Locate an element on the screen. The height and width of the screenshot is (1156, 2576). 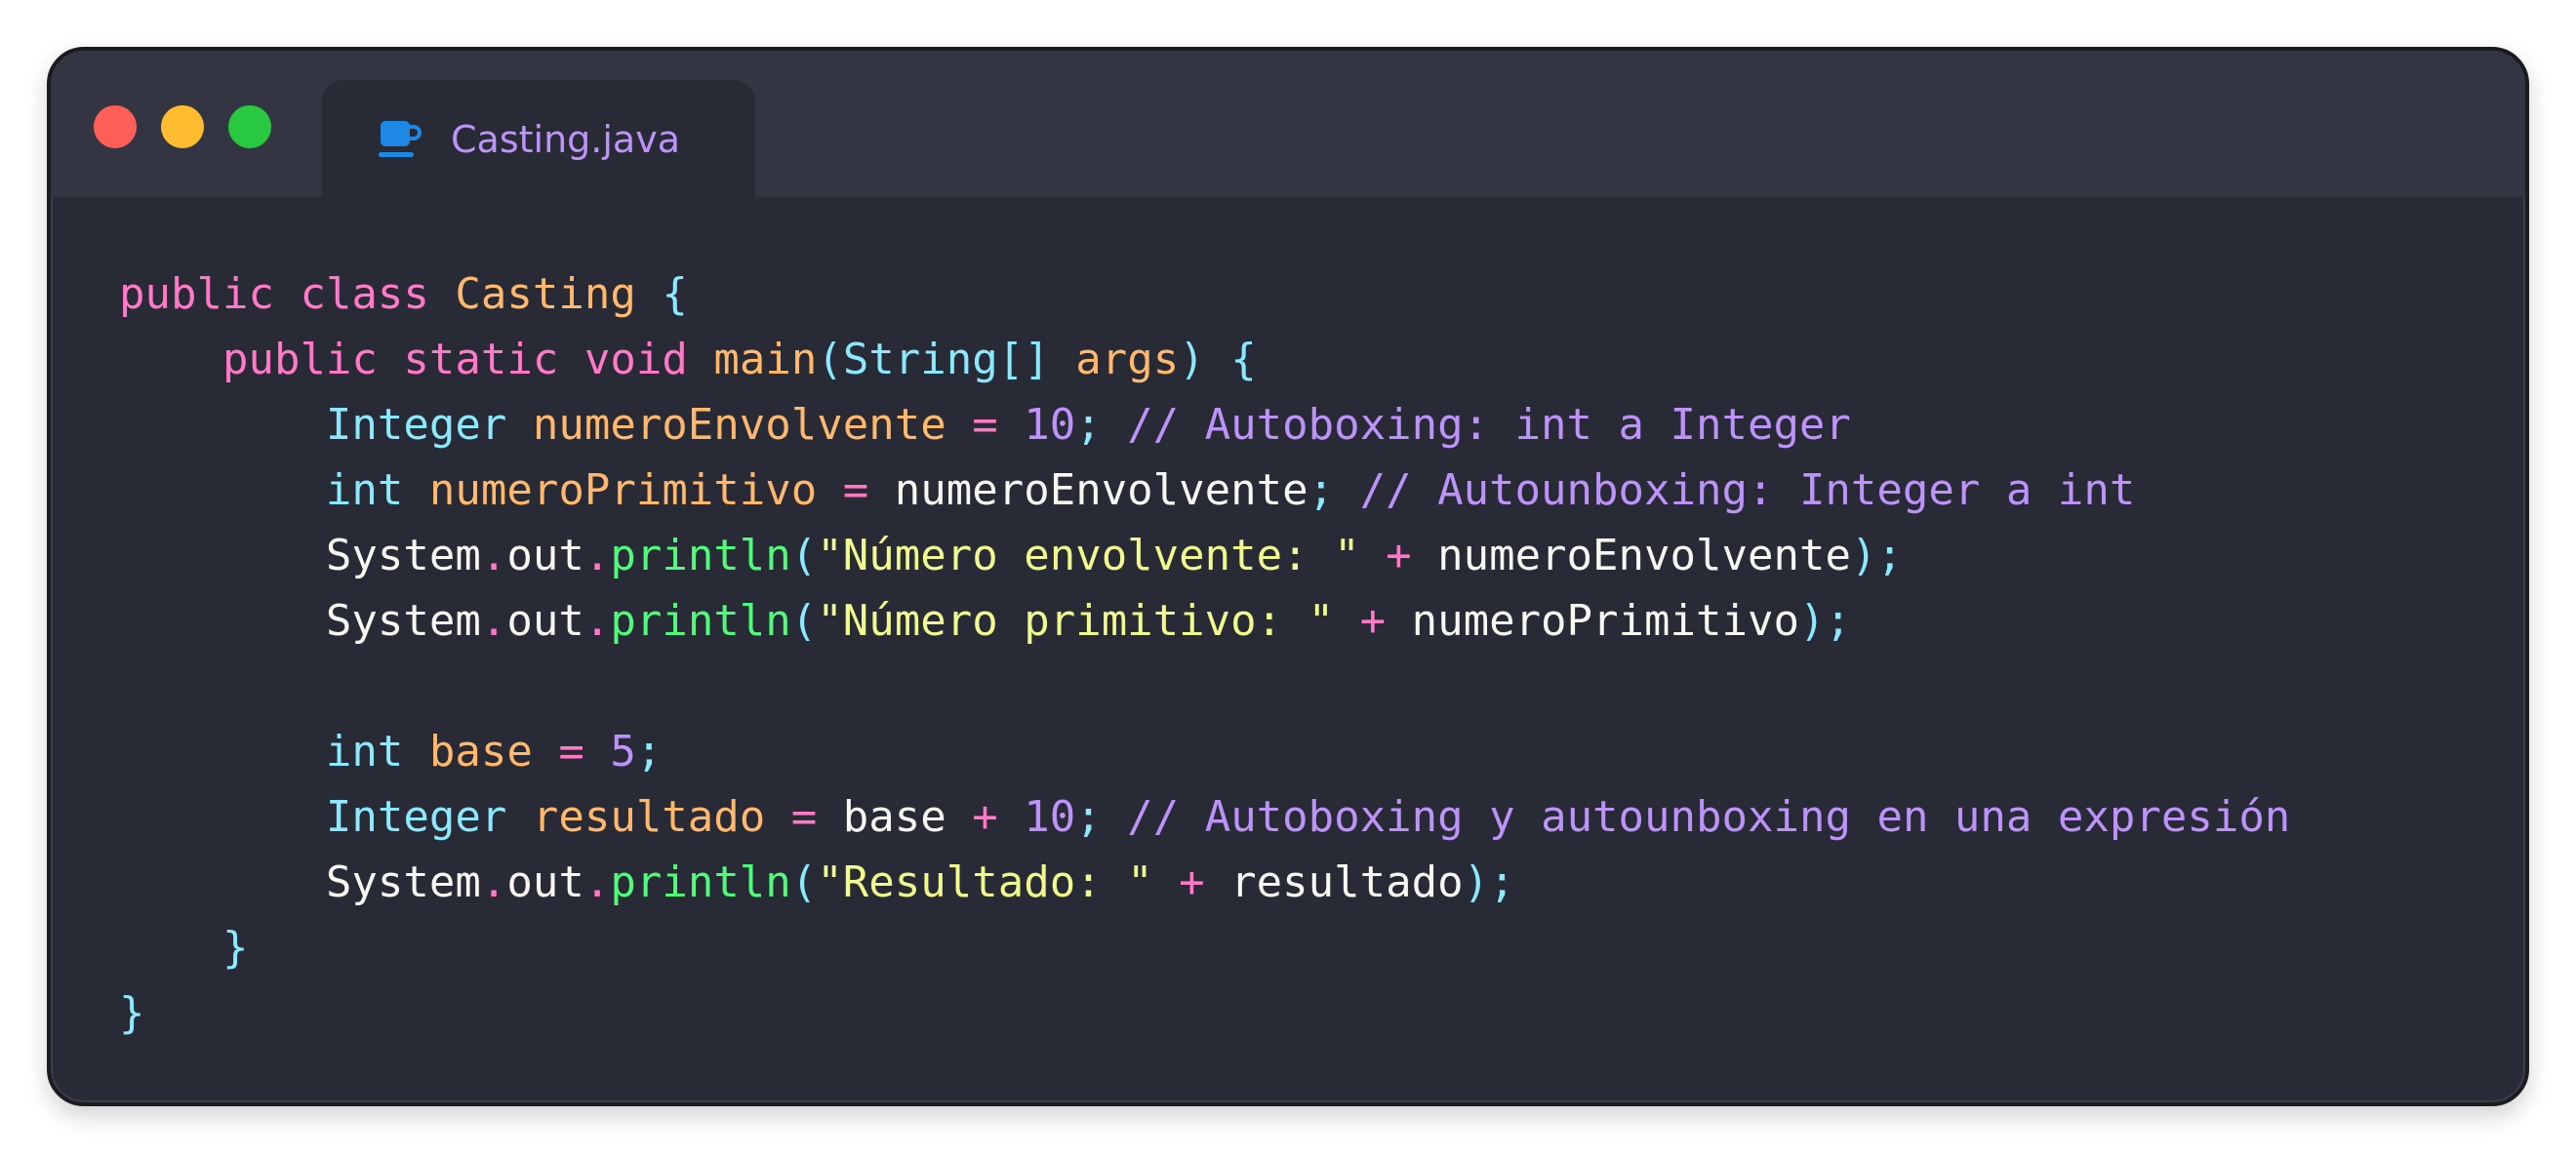
code-line: public static void main(String[] args) { is located at coordinates (1204, 360).